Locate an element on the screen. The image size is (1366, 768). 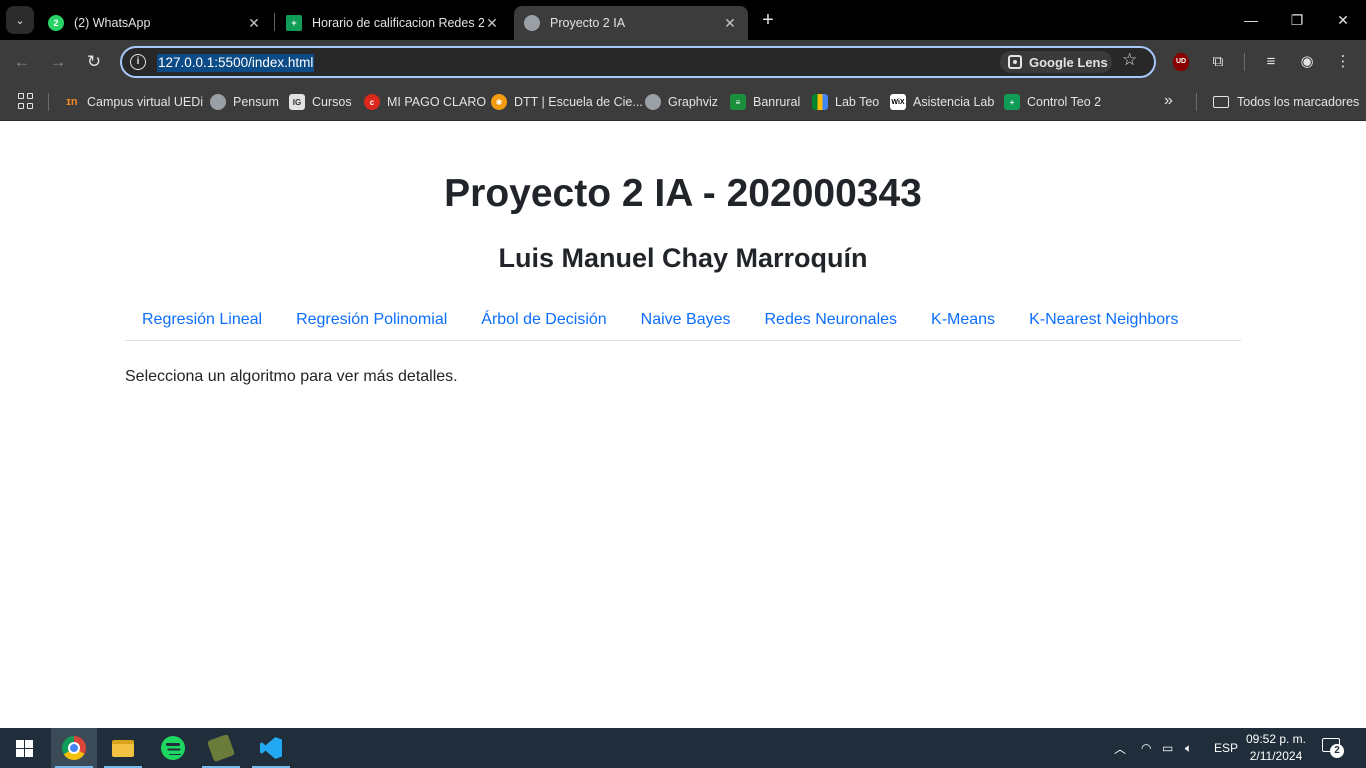
restore-button: ❐ is located at coordinates (1297, 20).